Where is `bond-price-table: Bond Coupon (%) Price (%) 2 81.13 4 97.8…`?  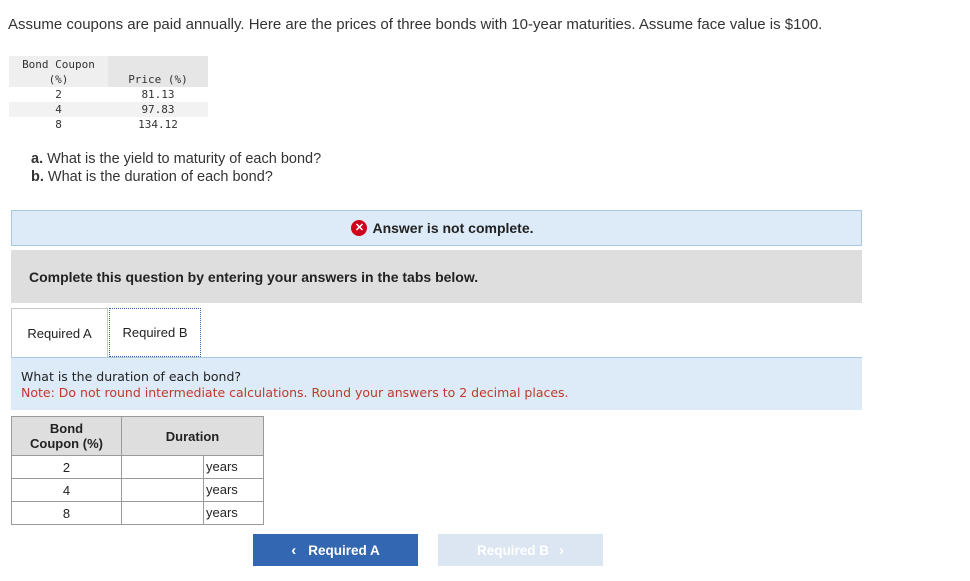 bond-price-table: Bond Coupon (%) Price (%) 2 81.13 4 97.8… is located at coordinates (108, 94).